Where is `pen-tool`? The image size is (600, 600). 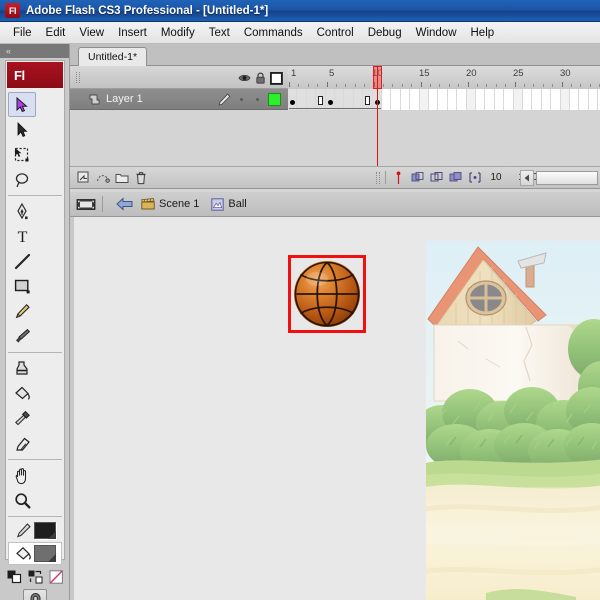 pen-tool is located at coordinates (22, 211).